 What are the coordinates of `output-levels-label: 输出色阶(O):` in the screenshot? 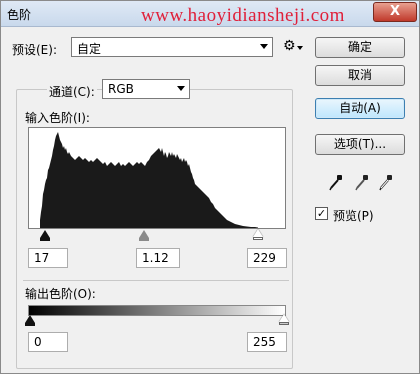 It's located at (60, 294).